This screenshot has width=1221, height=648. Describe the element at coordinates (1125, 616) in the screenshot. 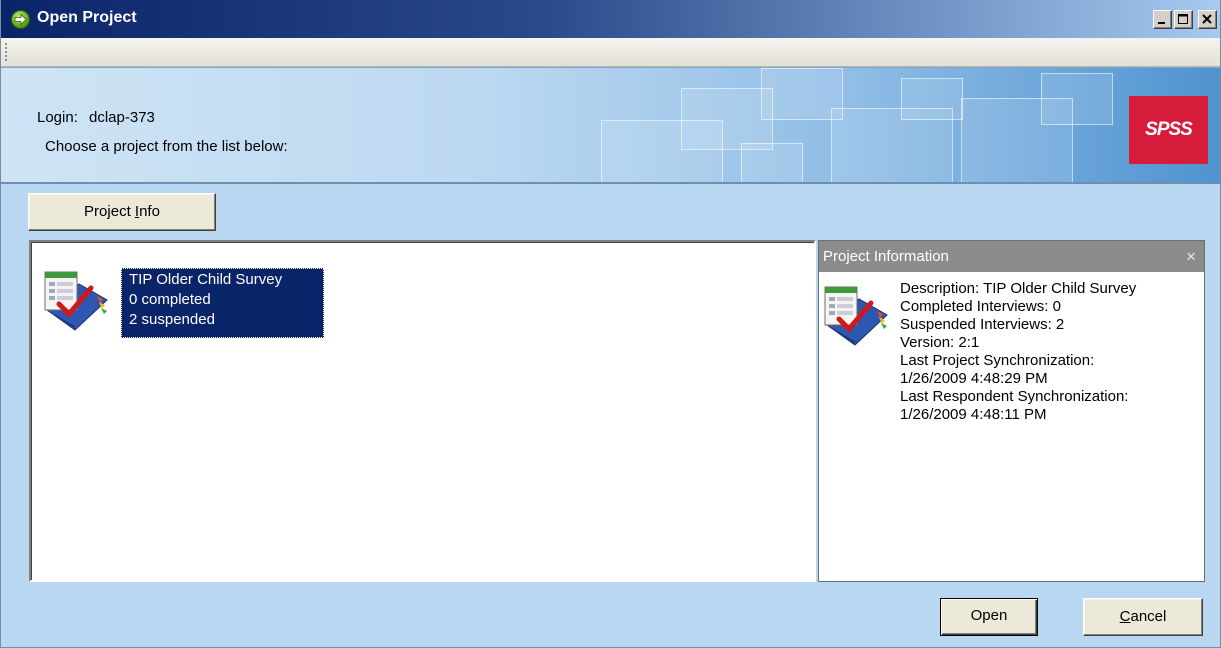

I see `cancel-accelerator: C` at that location.